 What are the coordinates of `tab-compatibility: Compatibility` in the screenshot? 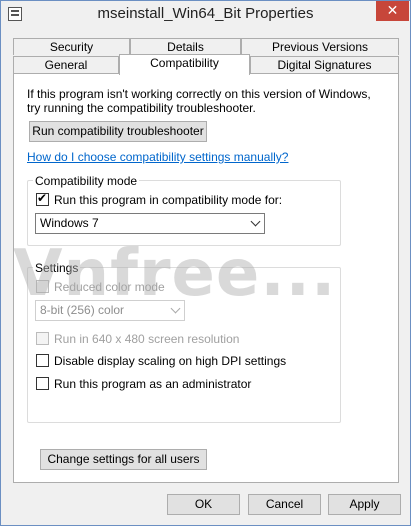 It's located at (184, 64).